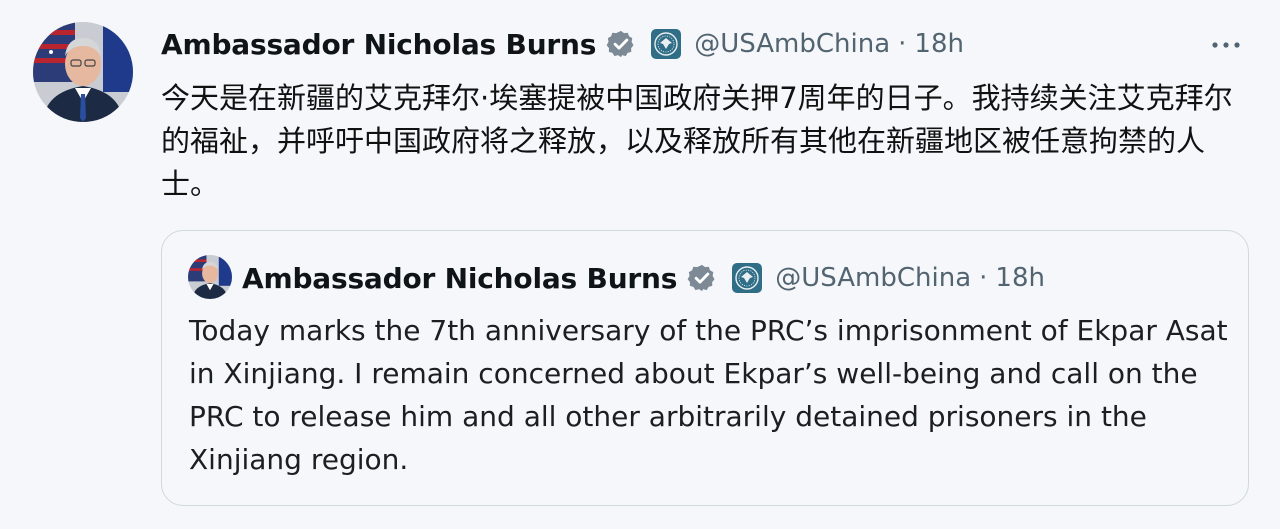 The image size is (1280, 529). Describe the element at coordinates (1226, 45) in the screenshot. I see `more-horizontal-icon` at that location.